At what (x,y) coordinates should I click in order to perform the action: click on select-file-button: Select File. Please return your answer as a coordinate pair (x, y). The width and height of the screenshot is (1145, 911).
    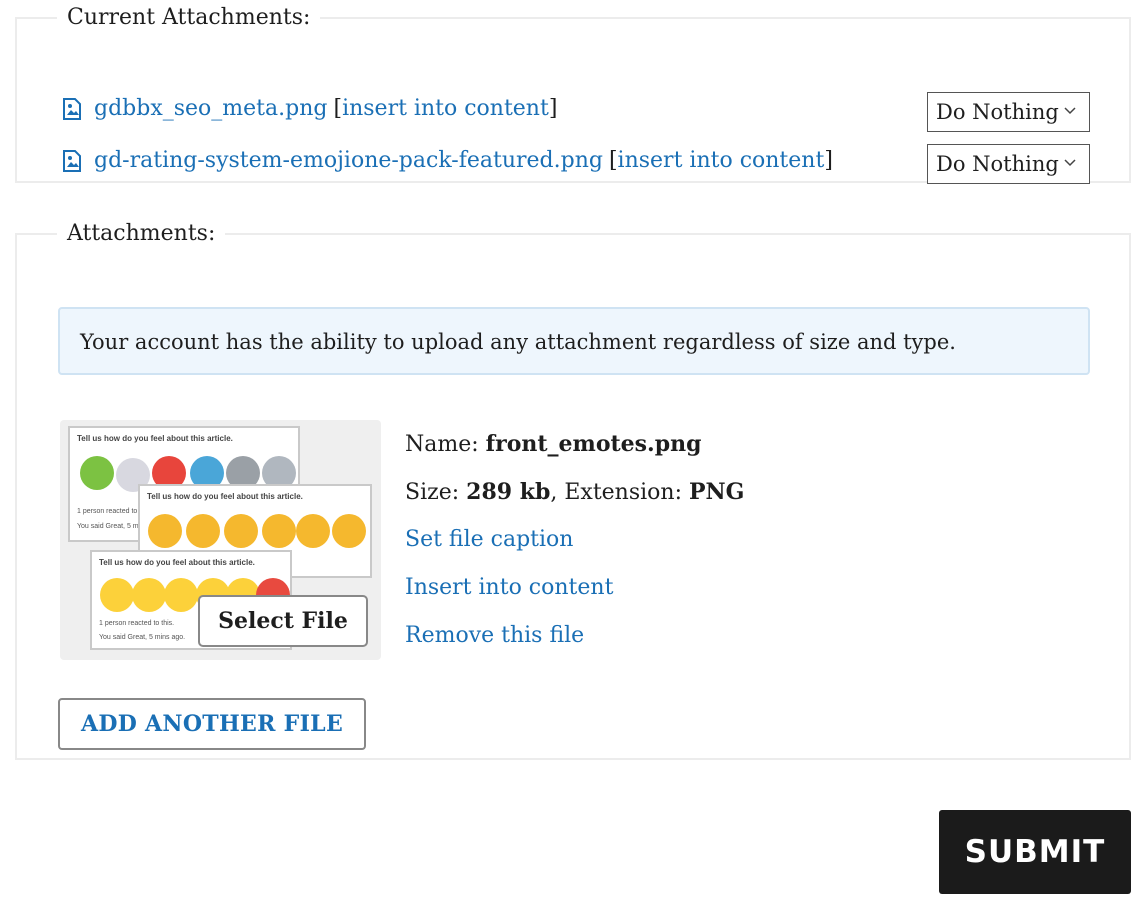
    Looking at the image, I should click on (283, 621).